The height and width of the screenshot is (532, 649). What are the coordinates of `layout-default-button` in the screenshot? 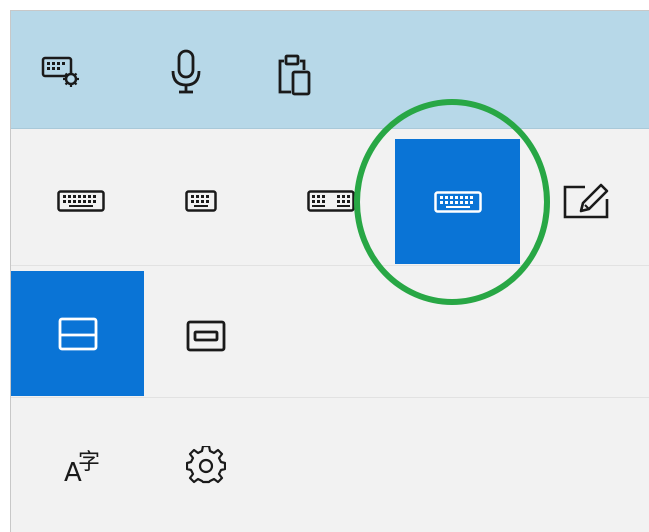 It's located at (81, 201).